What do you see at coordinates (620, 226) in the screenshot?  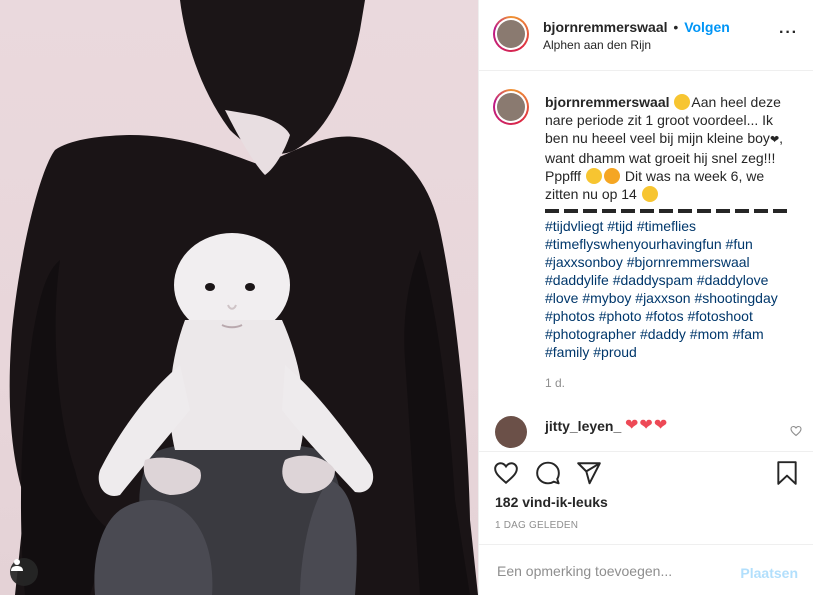 I see `hashtag-link: #tijd` at bounding box center [620, 226].